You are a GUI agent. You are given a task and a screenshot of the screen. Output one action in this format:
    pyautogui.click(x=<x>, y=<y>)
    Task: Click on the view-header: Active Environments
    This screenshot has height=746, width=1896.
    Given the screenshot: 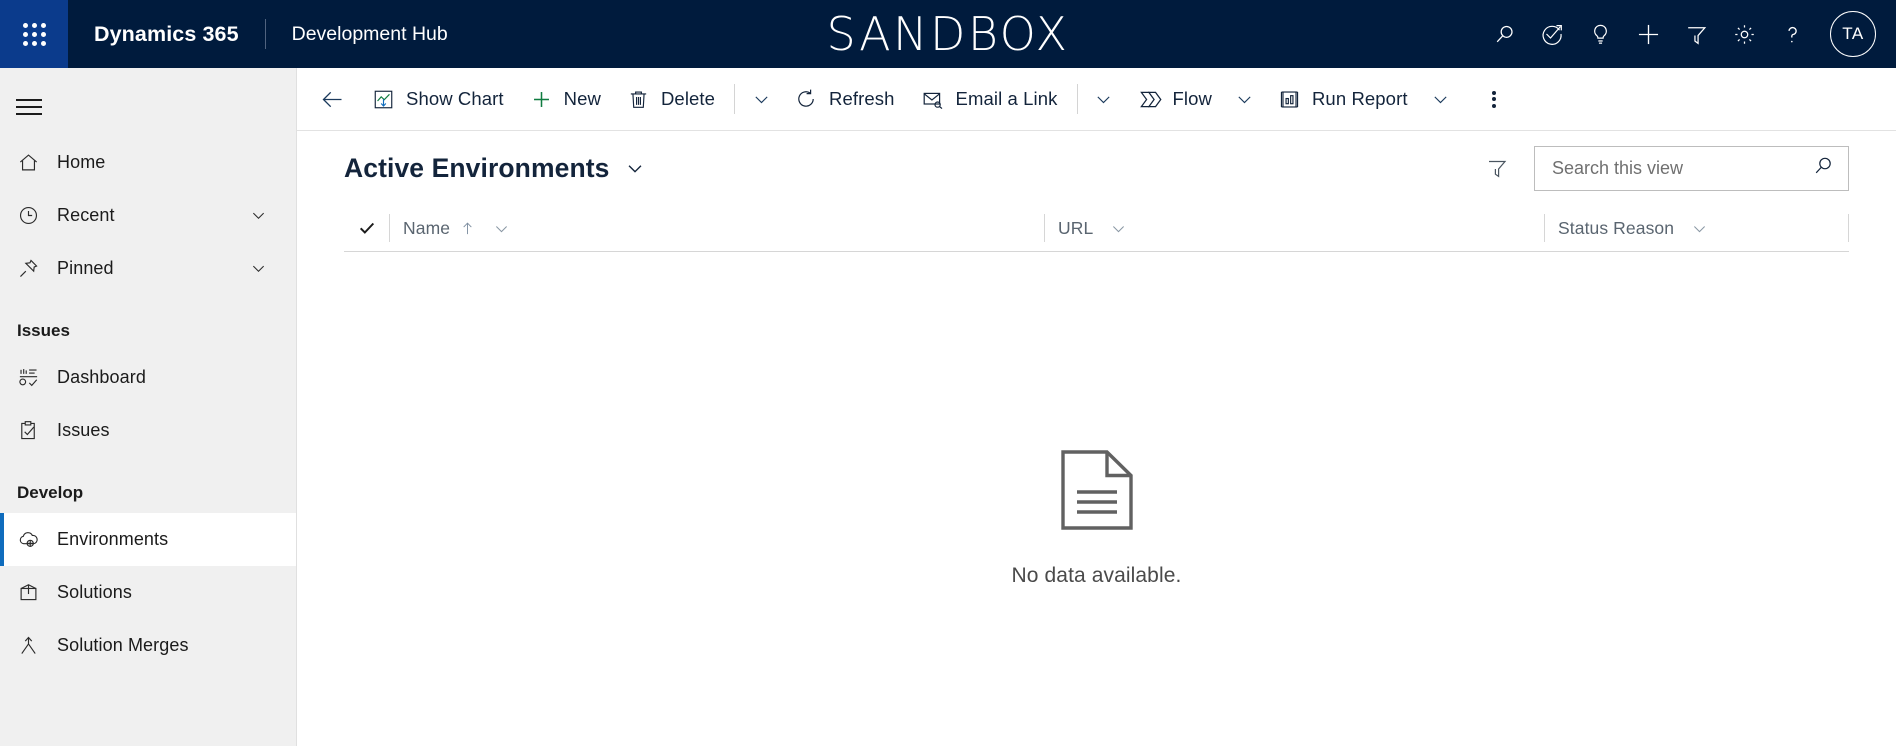 What is the action you would take?
    pyautogui.click(x=1096, y=168)
    